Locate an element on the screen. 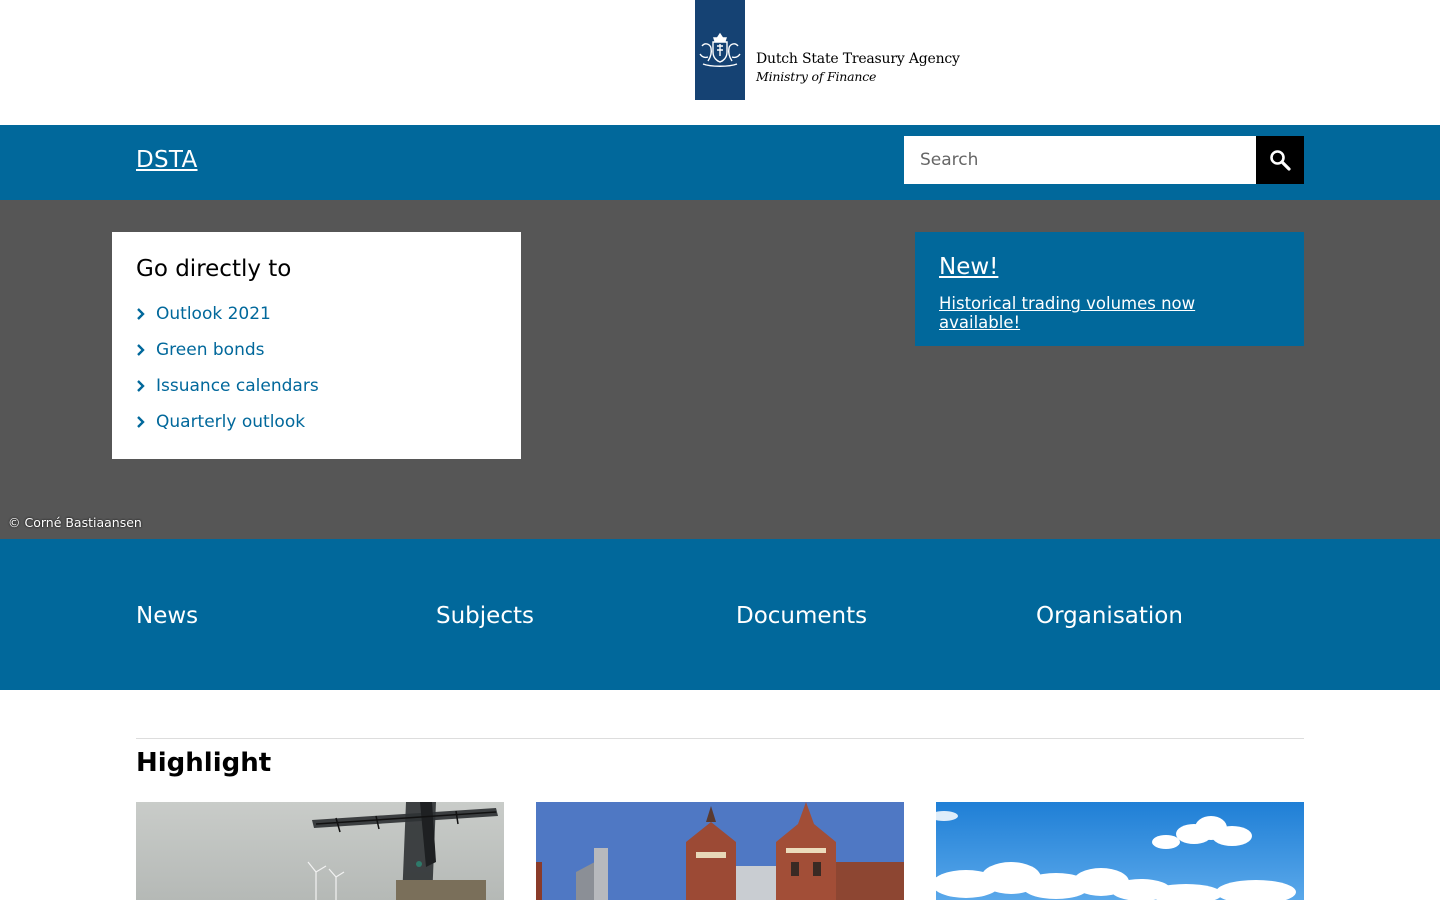  list-item: Green bonds is located at coordinates (316, 350).